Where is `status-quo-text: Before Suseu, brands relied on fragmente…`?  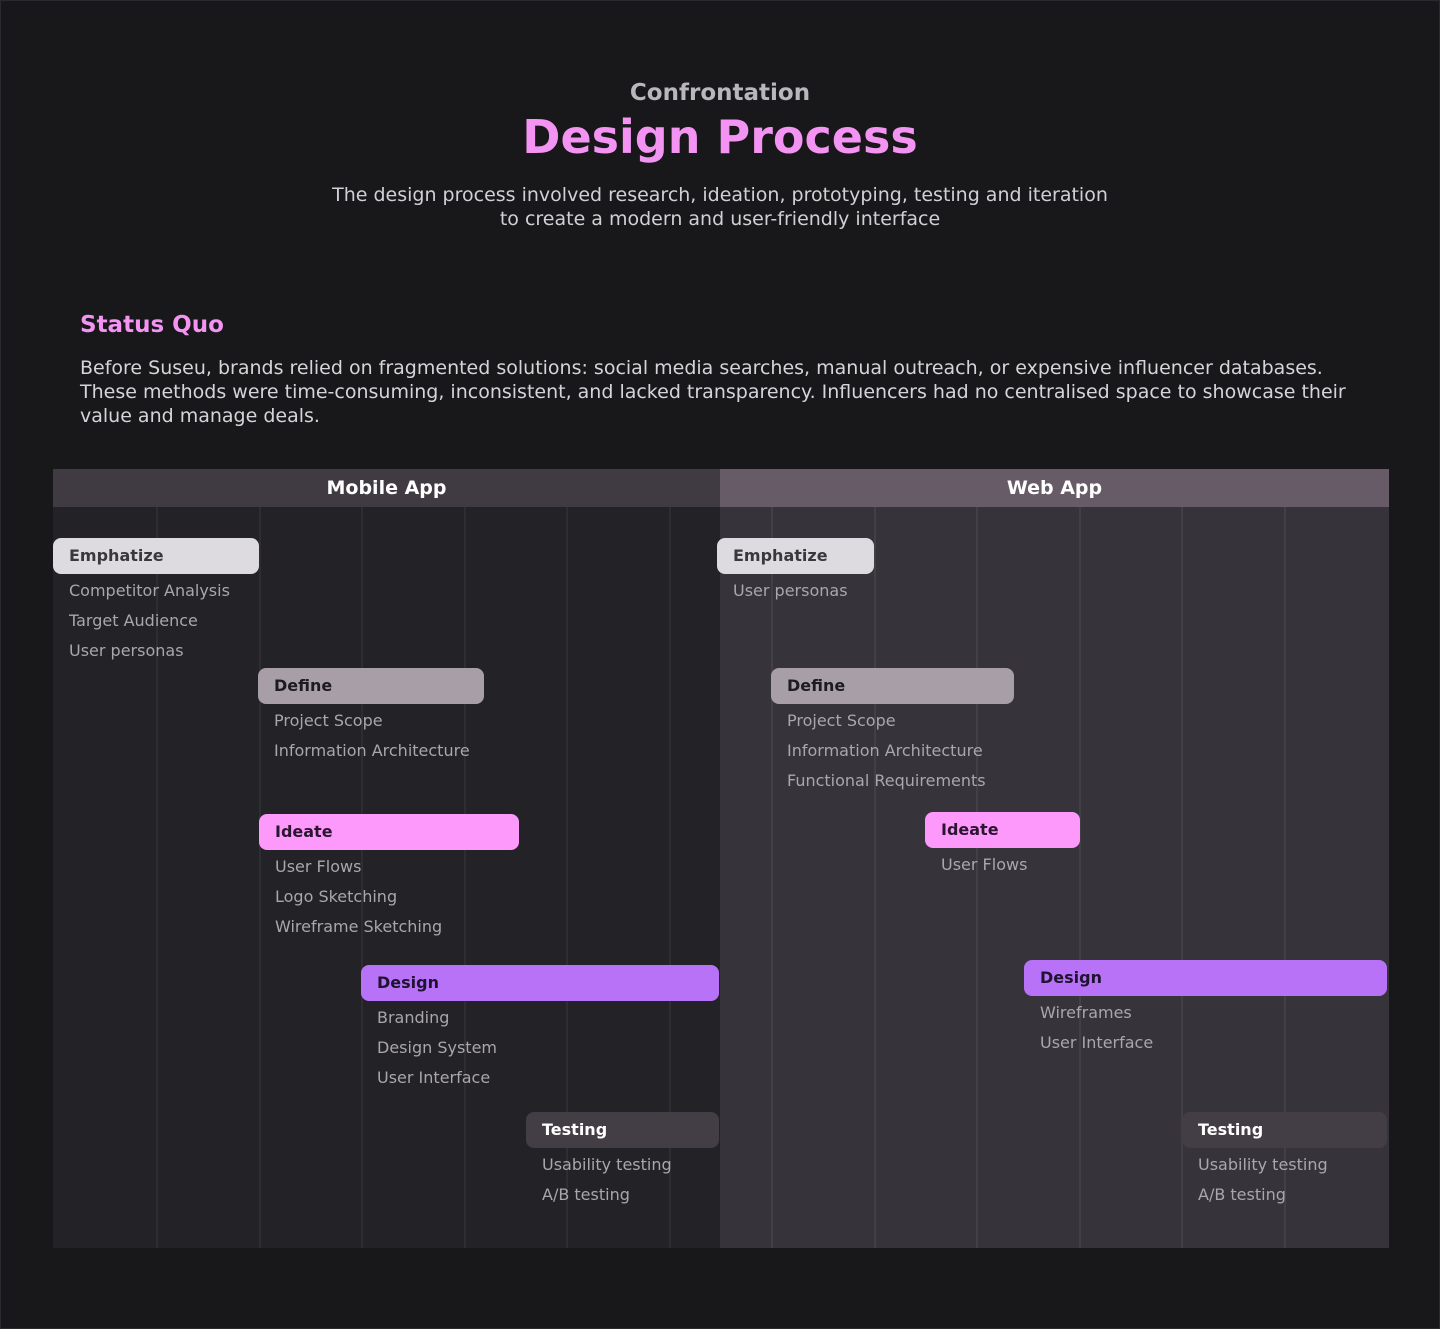
status-quo-text: Before Suseu, brands relied on fragmente… is located at coordinates (713, 392).